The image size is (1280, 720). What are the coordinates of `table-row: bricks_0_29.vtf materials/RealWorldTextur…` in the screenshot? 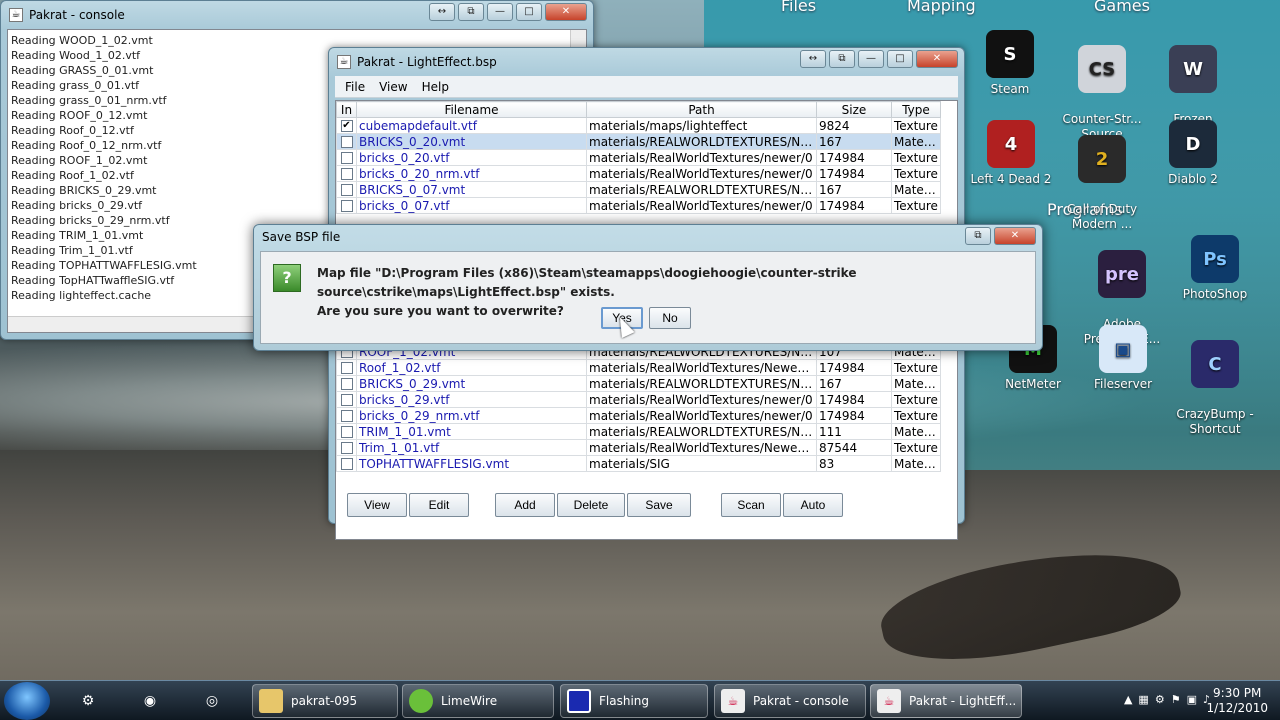 It's located at (638, 399).